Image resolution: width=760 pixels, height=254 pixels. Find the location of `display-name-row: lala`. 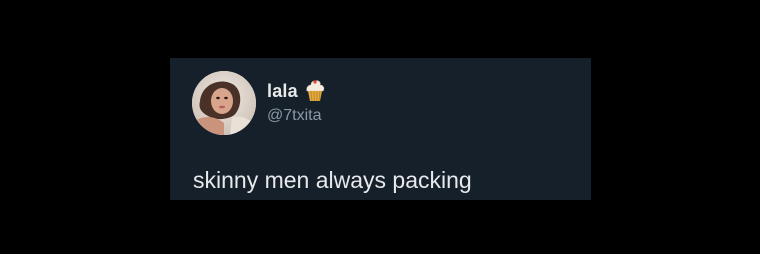

display-name-row: lala is located at coordinates (296, 91).